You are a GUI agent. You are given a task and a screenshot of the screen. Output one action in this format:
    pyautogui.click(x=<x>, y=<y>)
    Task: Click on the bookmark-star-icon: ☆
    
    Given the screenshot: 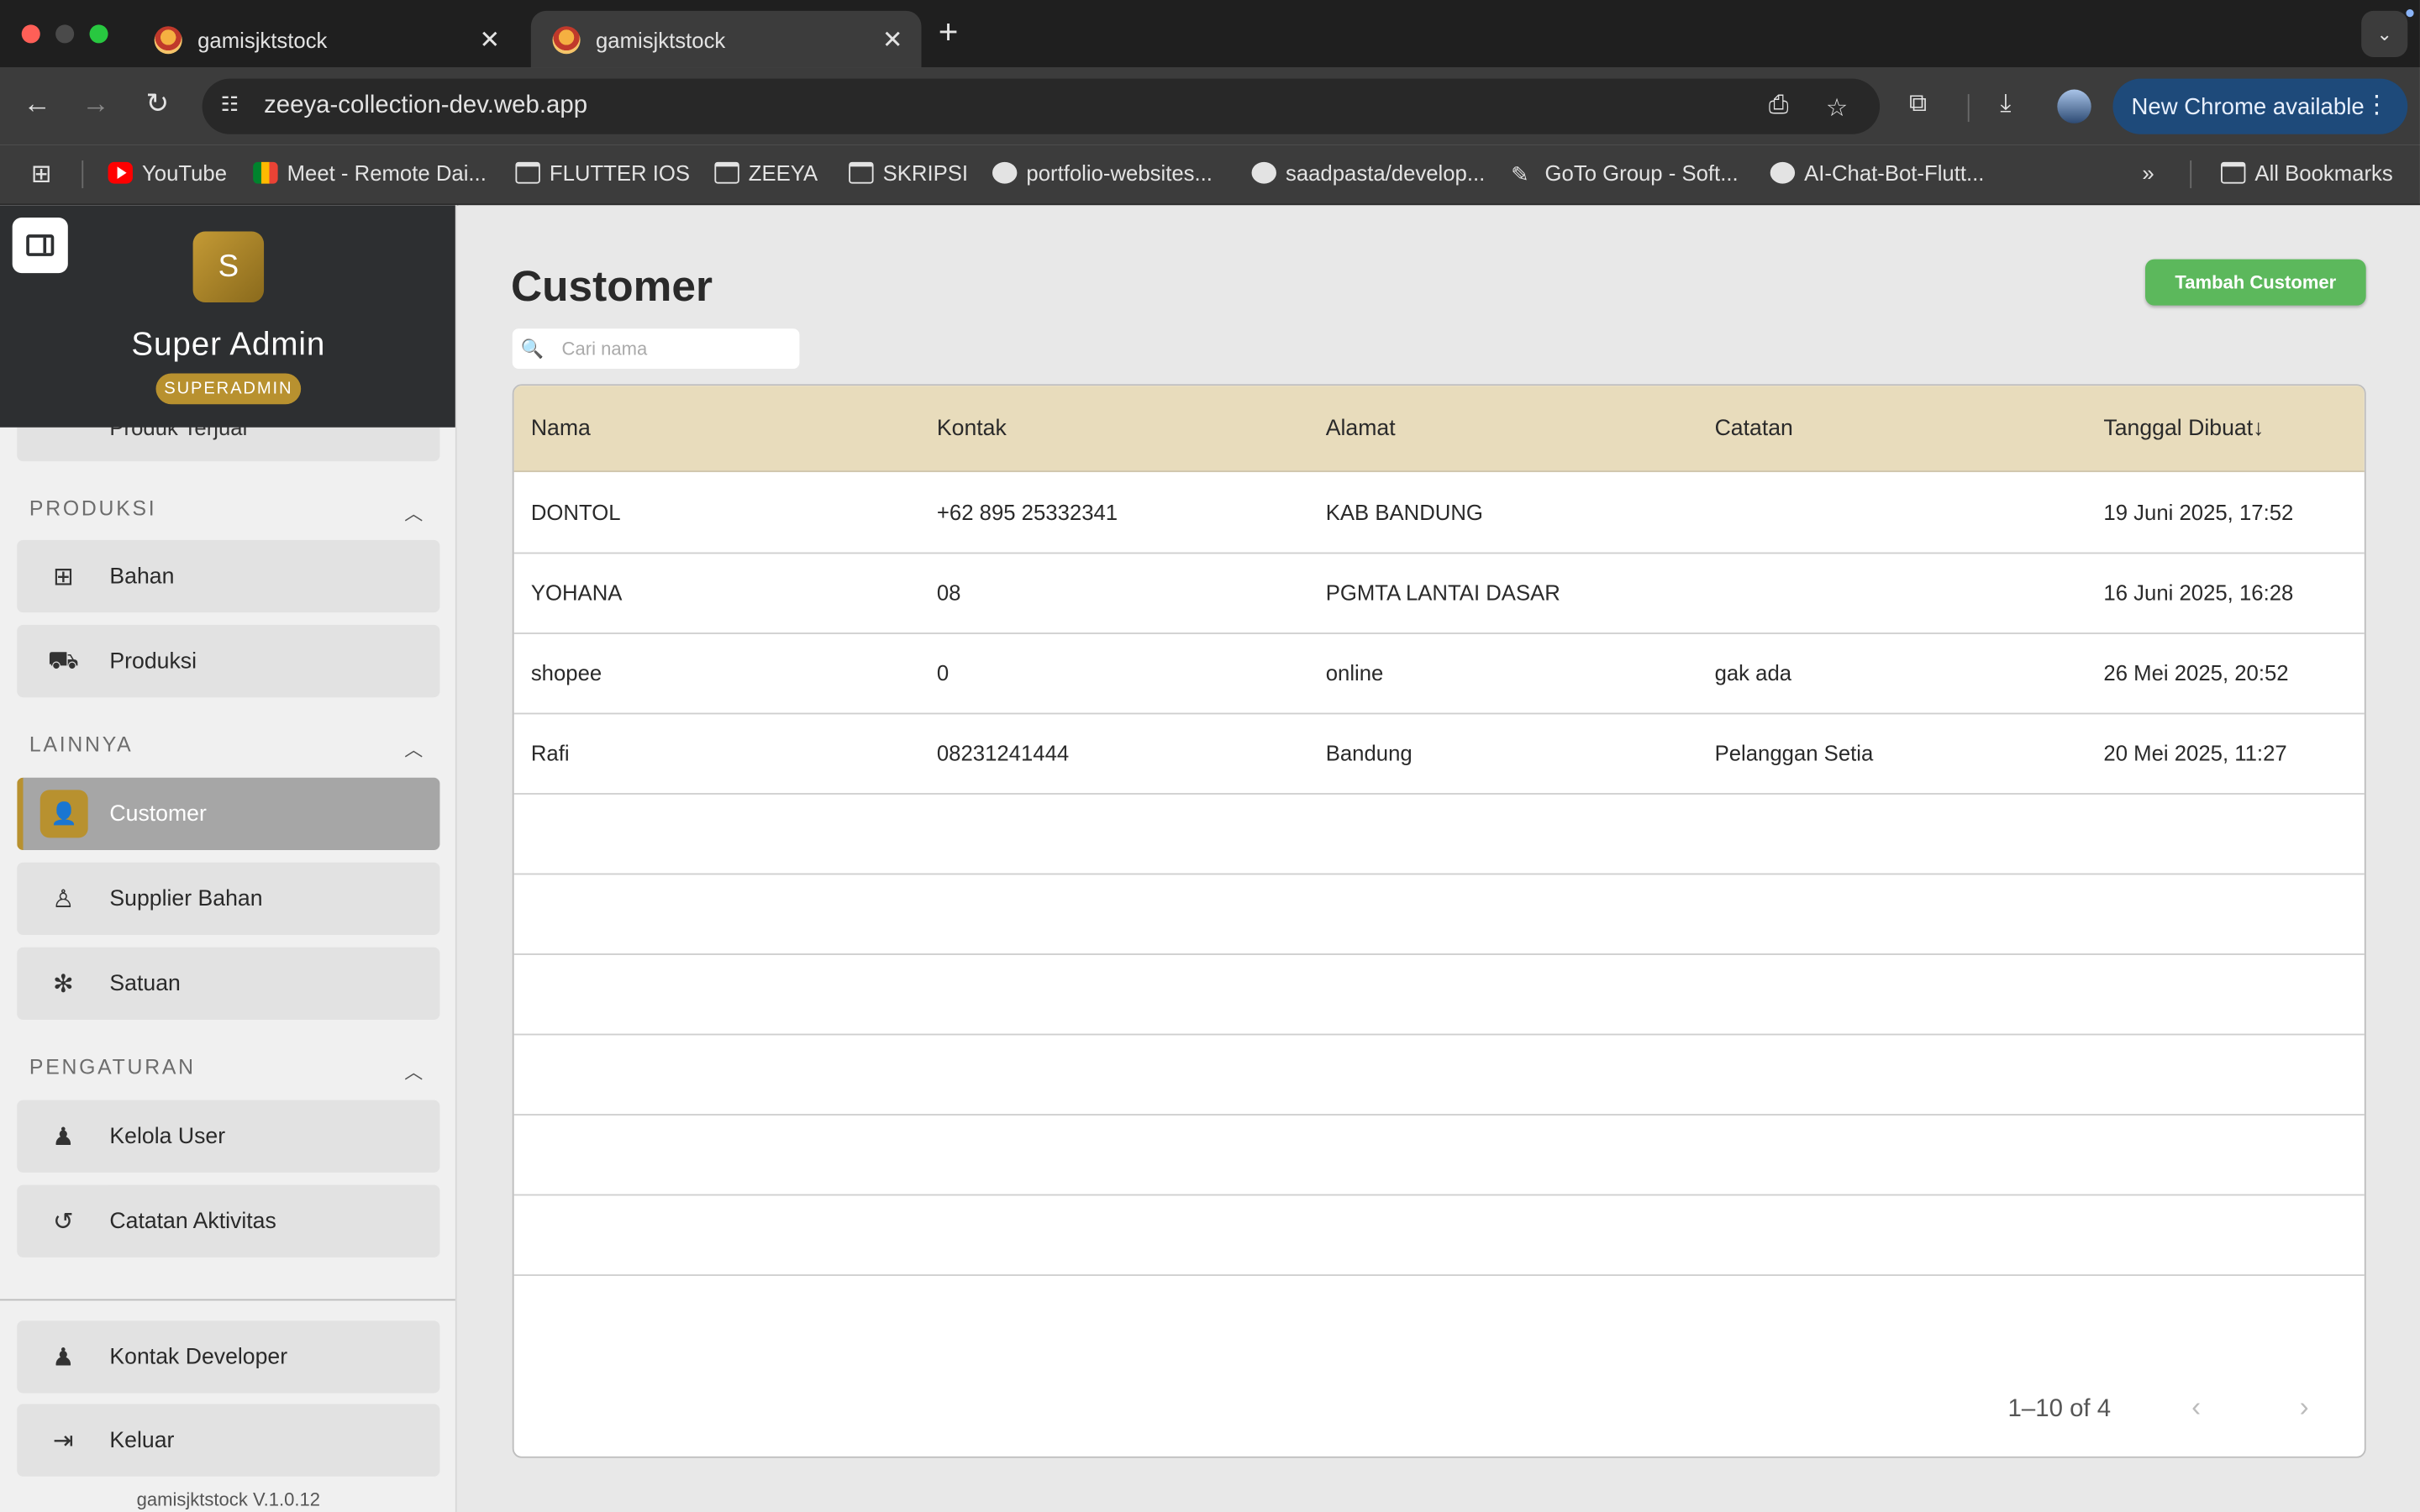 What is the action you would take?
    pyautogui.click(x=1837, y=107)
    